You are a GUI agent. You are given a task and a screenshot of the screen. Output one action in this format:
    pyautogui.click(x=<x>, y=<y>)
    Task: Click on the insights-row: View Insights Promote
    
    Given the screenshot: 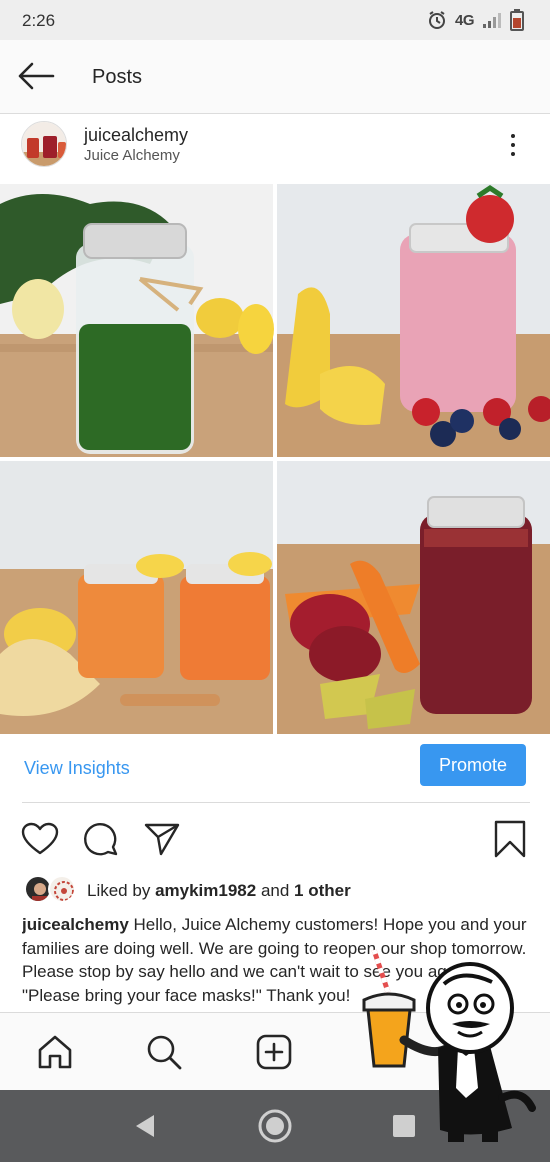 What is the action you would take?
    pyautogui.click(x=275, y=768)
    